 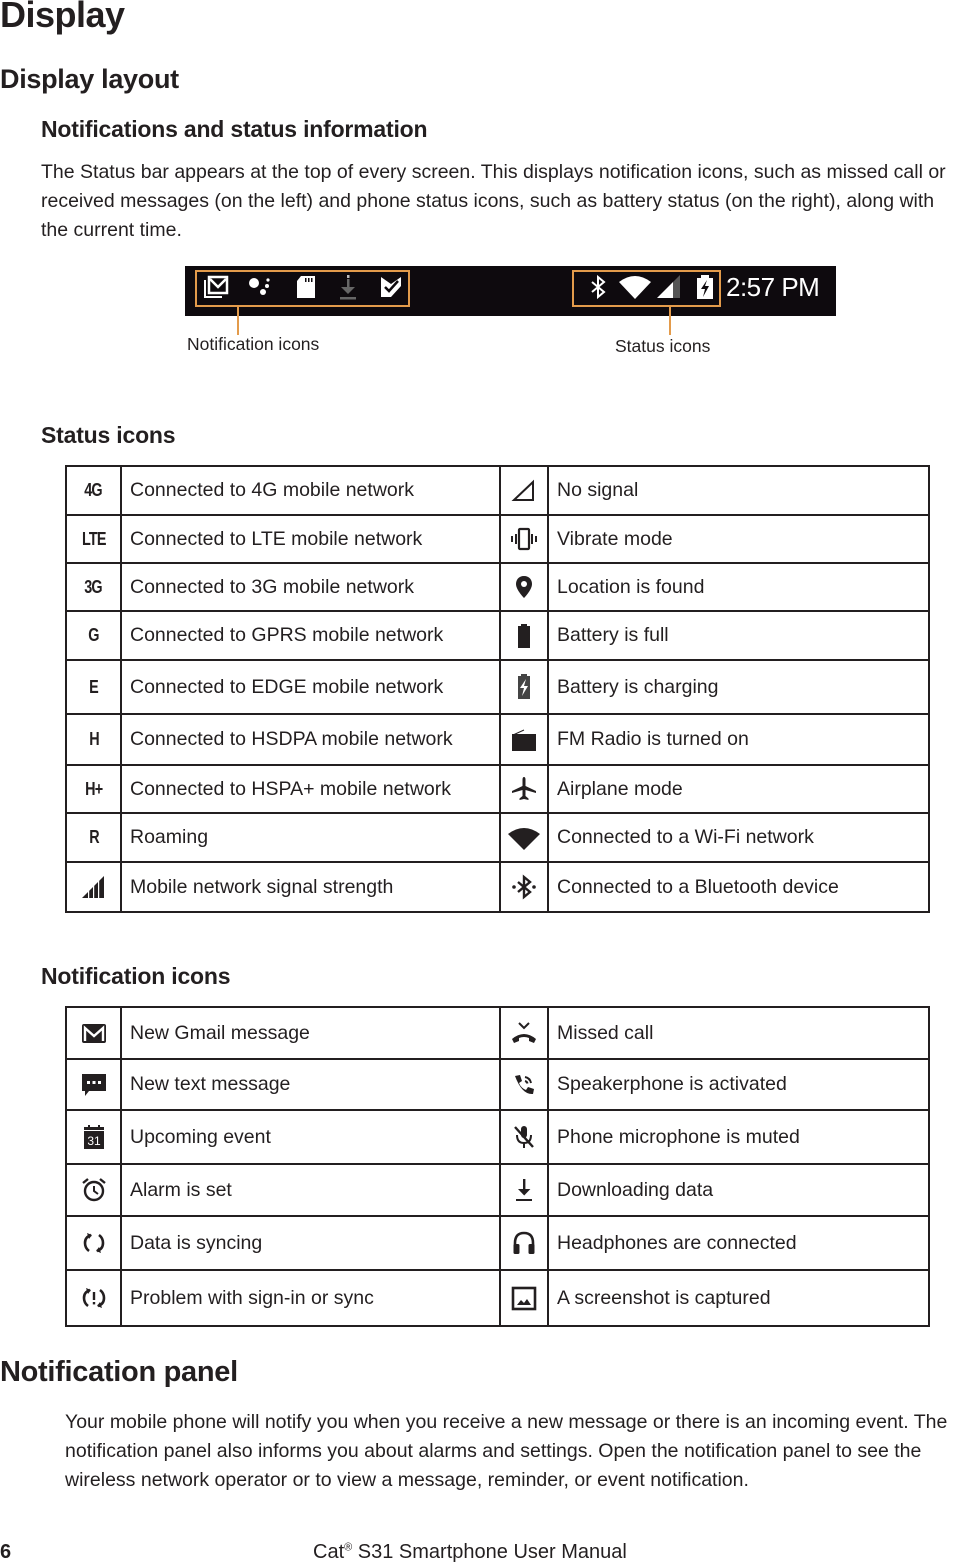 I want to click on alarm-icon, so click(x=93, y=1190).